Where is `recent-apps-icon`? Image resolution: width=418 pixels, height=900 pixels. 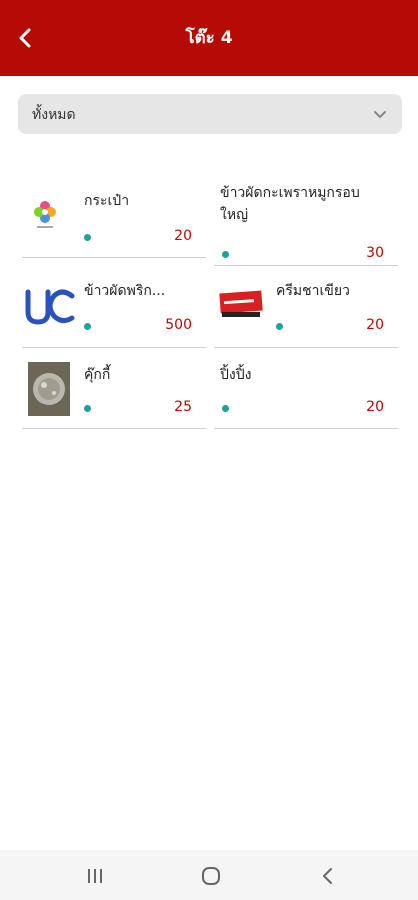 recent-apps-icon is located at coordinates (95, 876).